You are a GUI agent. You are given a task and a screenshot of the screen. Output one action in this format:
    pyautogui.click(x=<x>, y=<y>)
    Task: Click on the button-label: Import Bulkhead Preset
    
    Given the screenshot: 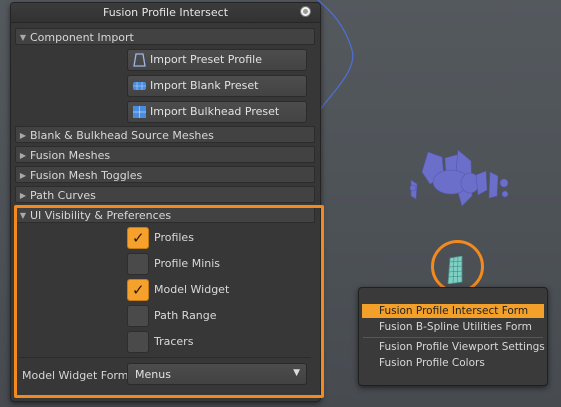 What is the action you would take?
    pyautogui.click(x=215, y=111)
    